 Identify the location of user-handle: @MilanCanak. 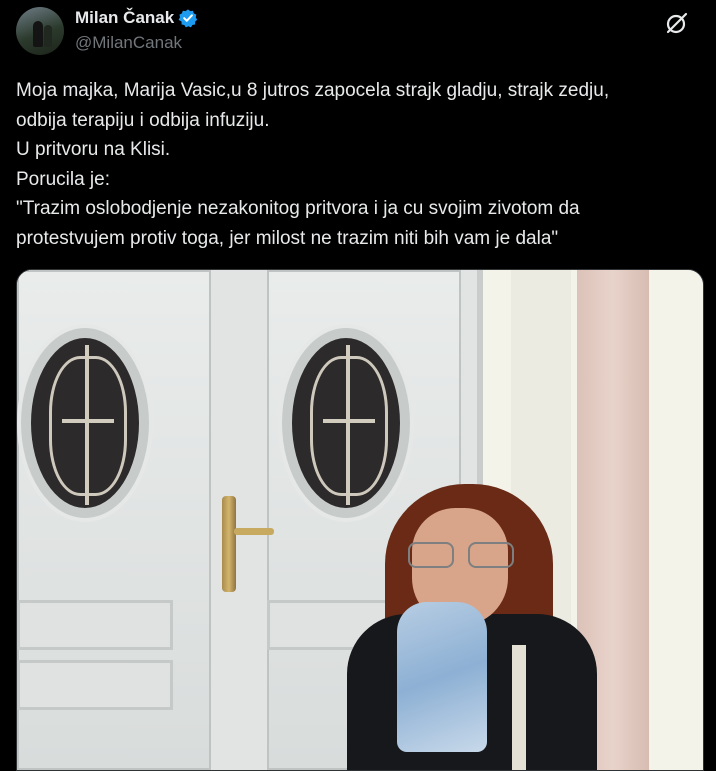
(128, 43).